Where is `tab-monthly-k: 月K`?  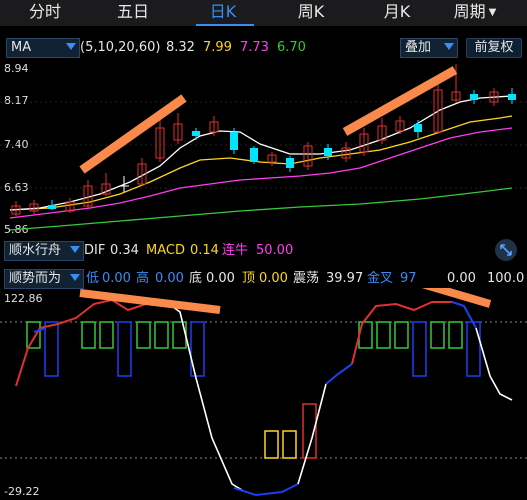
tab-monthly-k: 月K is located at coordinates (397, 13).